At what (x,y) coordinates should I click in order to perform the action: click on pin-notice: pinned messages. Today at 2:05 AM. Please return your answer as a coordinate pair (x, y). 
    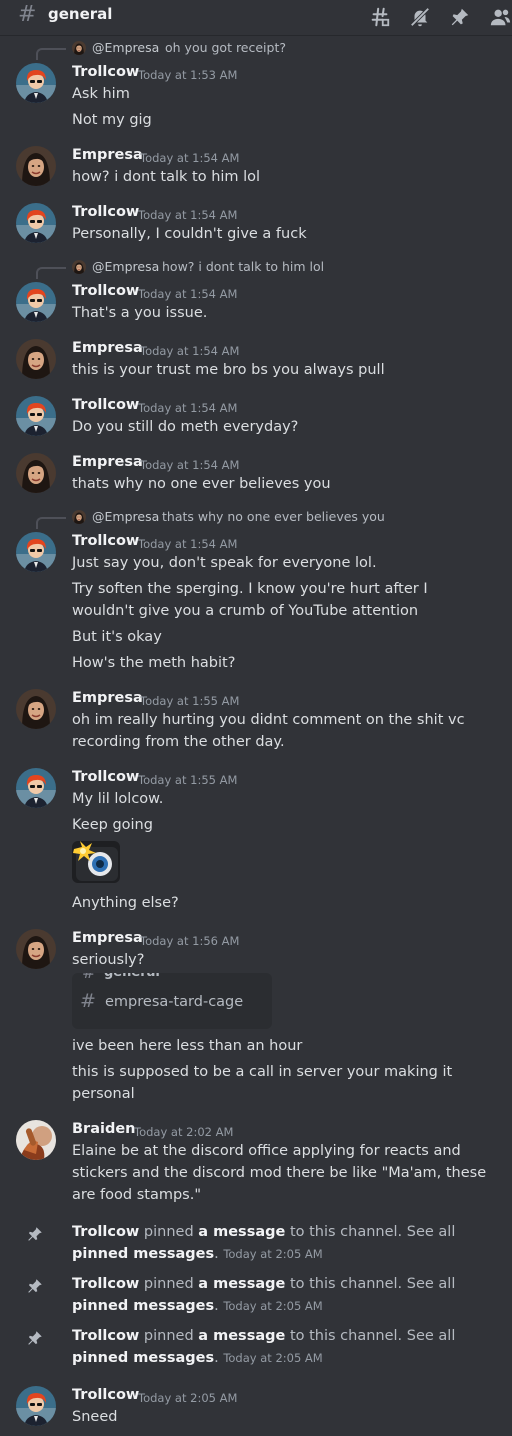
    Looking at the image, I should click on (197, 1254).